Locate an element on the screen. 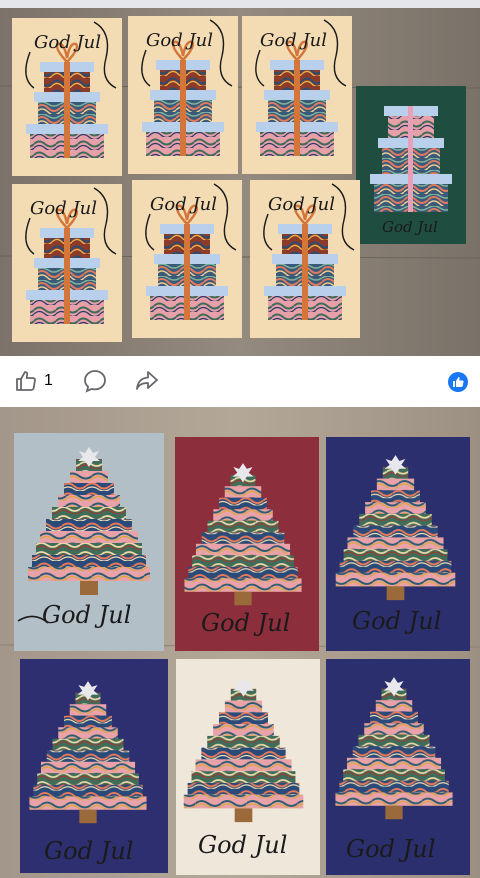 This screenshot has height=878, width=480. top-divider is located at coordinates (240, 4).